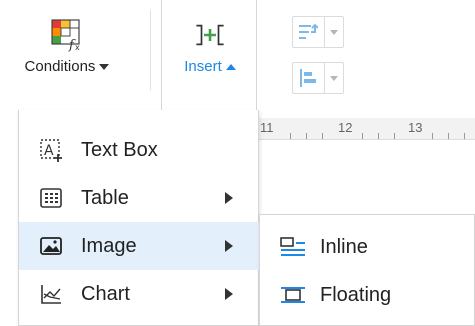 The height and width of the screenshot is (326, 475). Describe the element at coordinates (267, 127) in the screenshot. I see `ruler-mark: 11` at that location.